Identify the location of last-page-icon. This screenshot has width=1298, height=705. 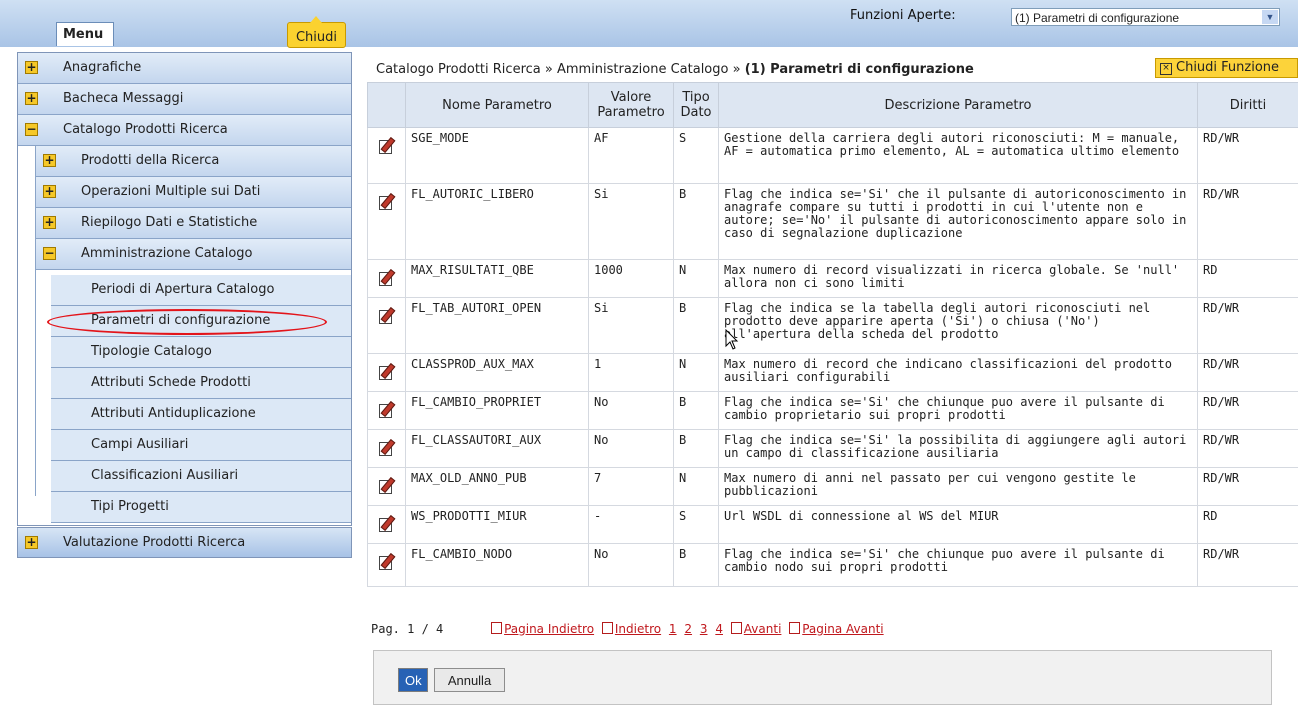
(795, 628).